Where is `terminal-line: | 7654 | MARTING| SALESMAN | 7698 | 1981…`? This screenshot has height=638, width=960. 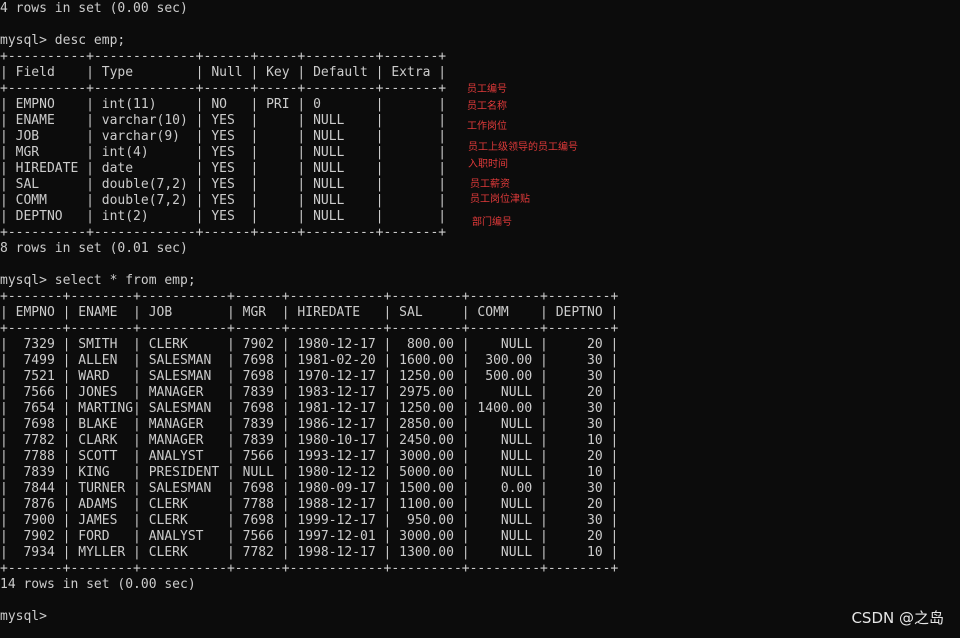 terminal-line: | 7654 | MARTING| SALESMAN | 7698 | 1981… is located at coordinates (309, 408).